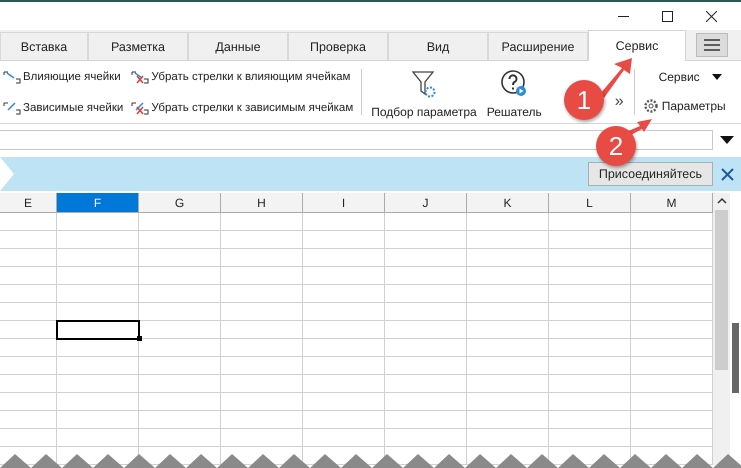  What do you see at coordinates (250, 76) in the screenshot?
I see `ribbon-command: Убрать стрелки к влияющим ячейкам` at bounding box center [250, 76].